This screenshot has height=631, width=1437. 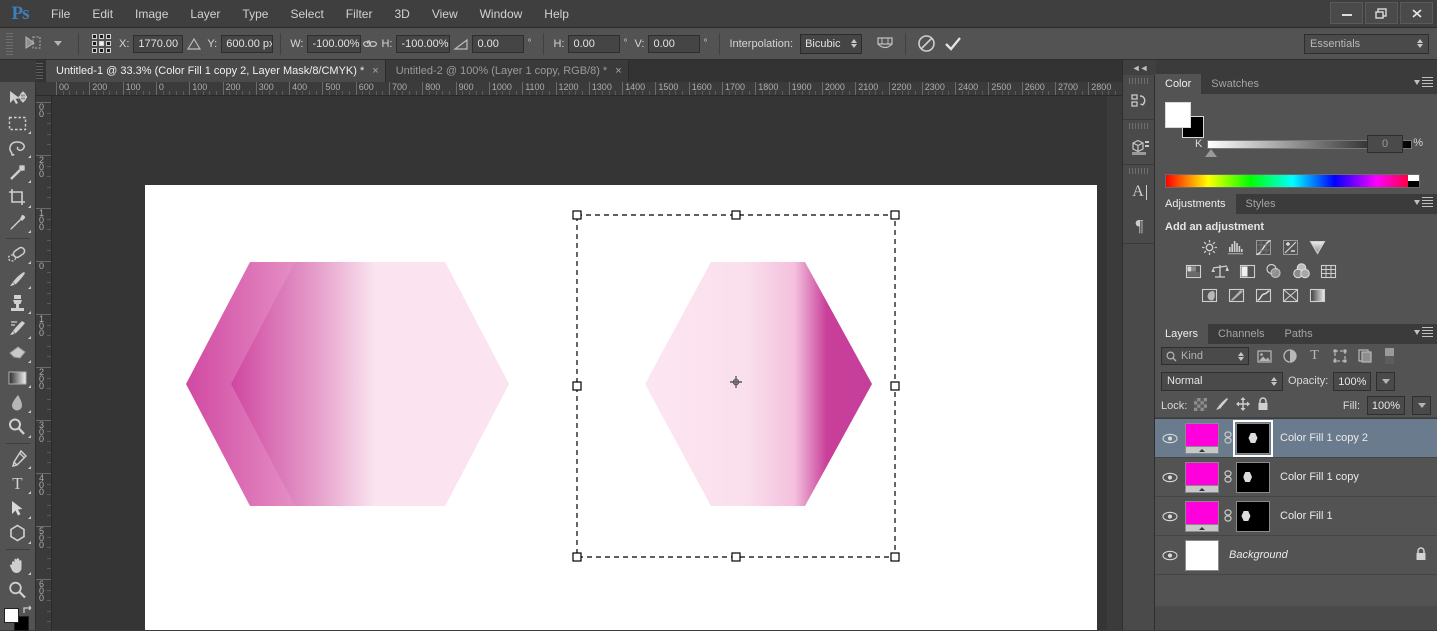 What do you see at coordinates (18, 303) in the screenshot?
I see `clone-stamp-tool` at bounding box center [18, 303].